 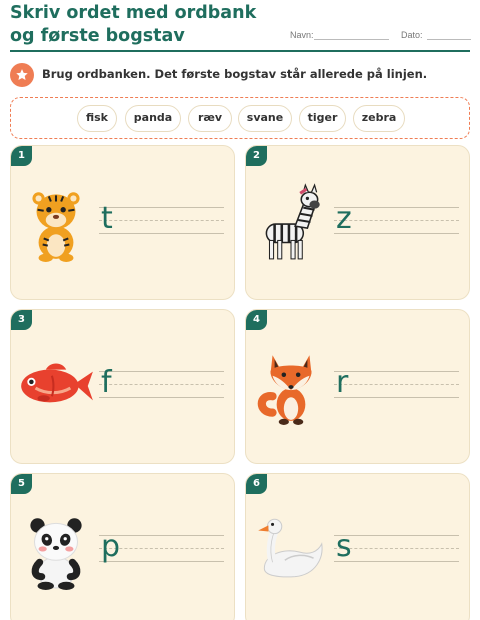 What do you see at coordinates (210, 118) in the screenshot?
I see `word-chip-raev: ræv` at bounding box center [210, 118].